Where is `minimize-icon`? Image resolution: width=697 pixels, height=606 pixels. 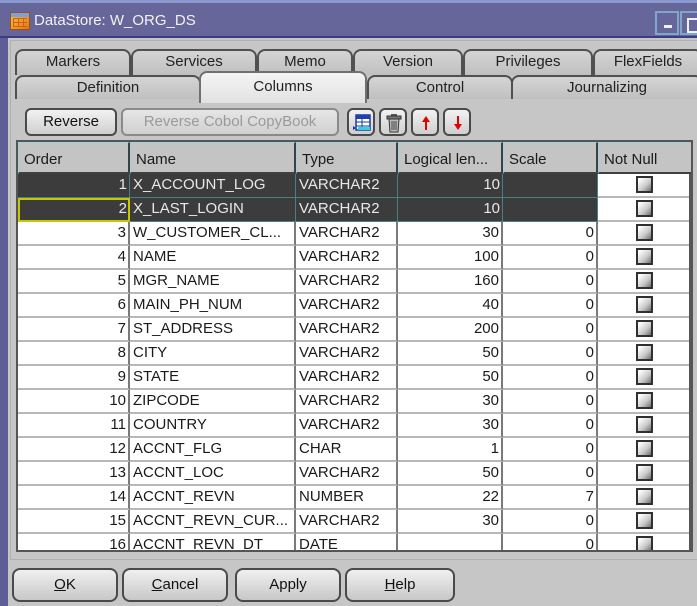
minimize-icon is located at coordinates (667, 23).